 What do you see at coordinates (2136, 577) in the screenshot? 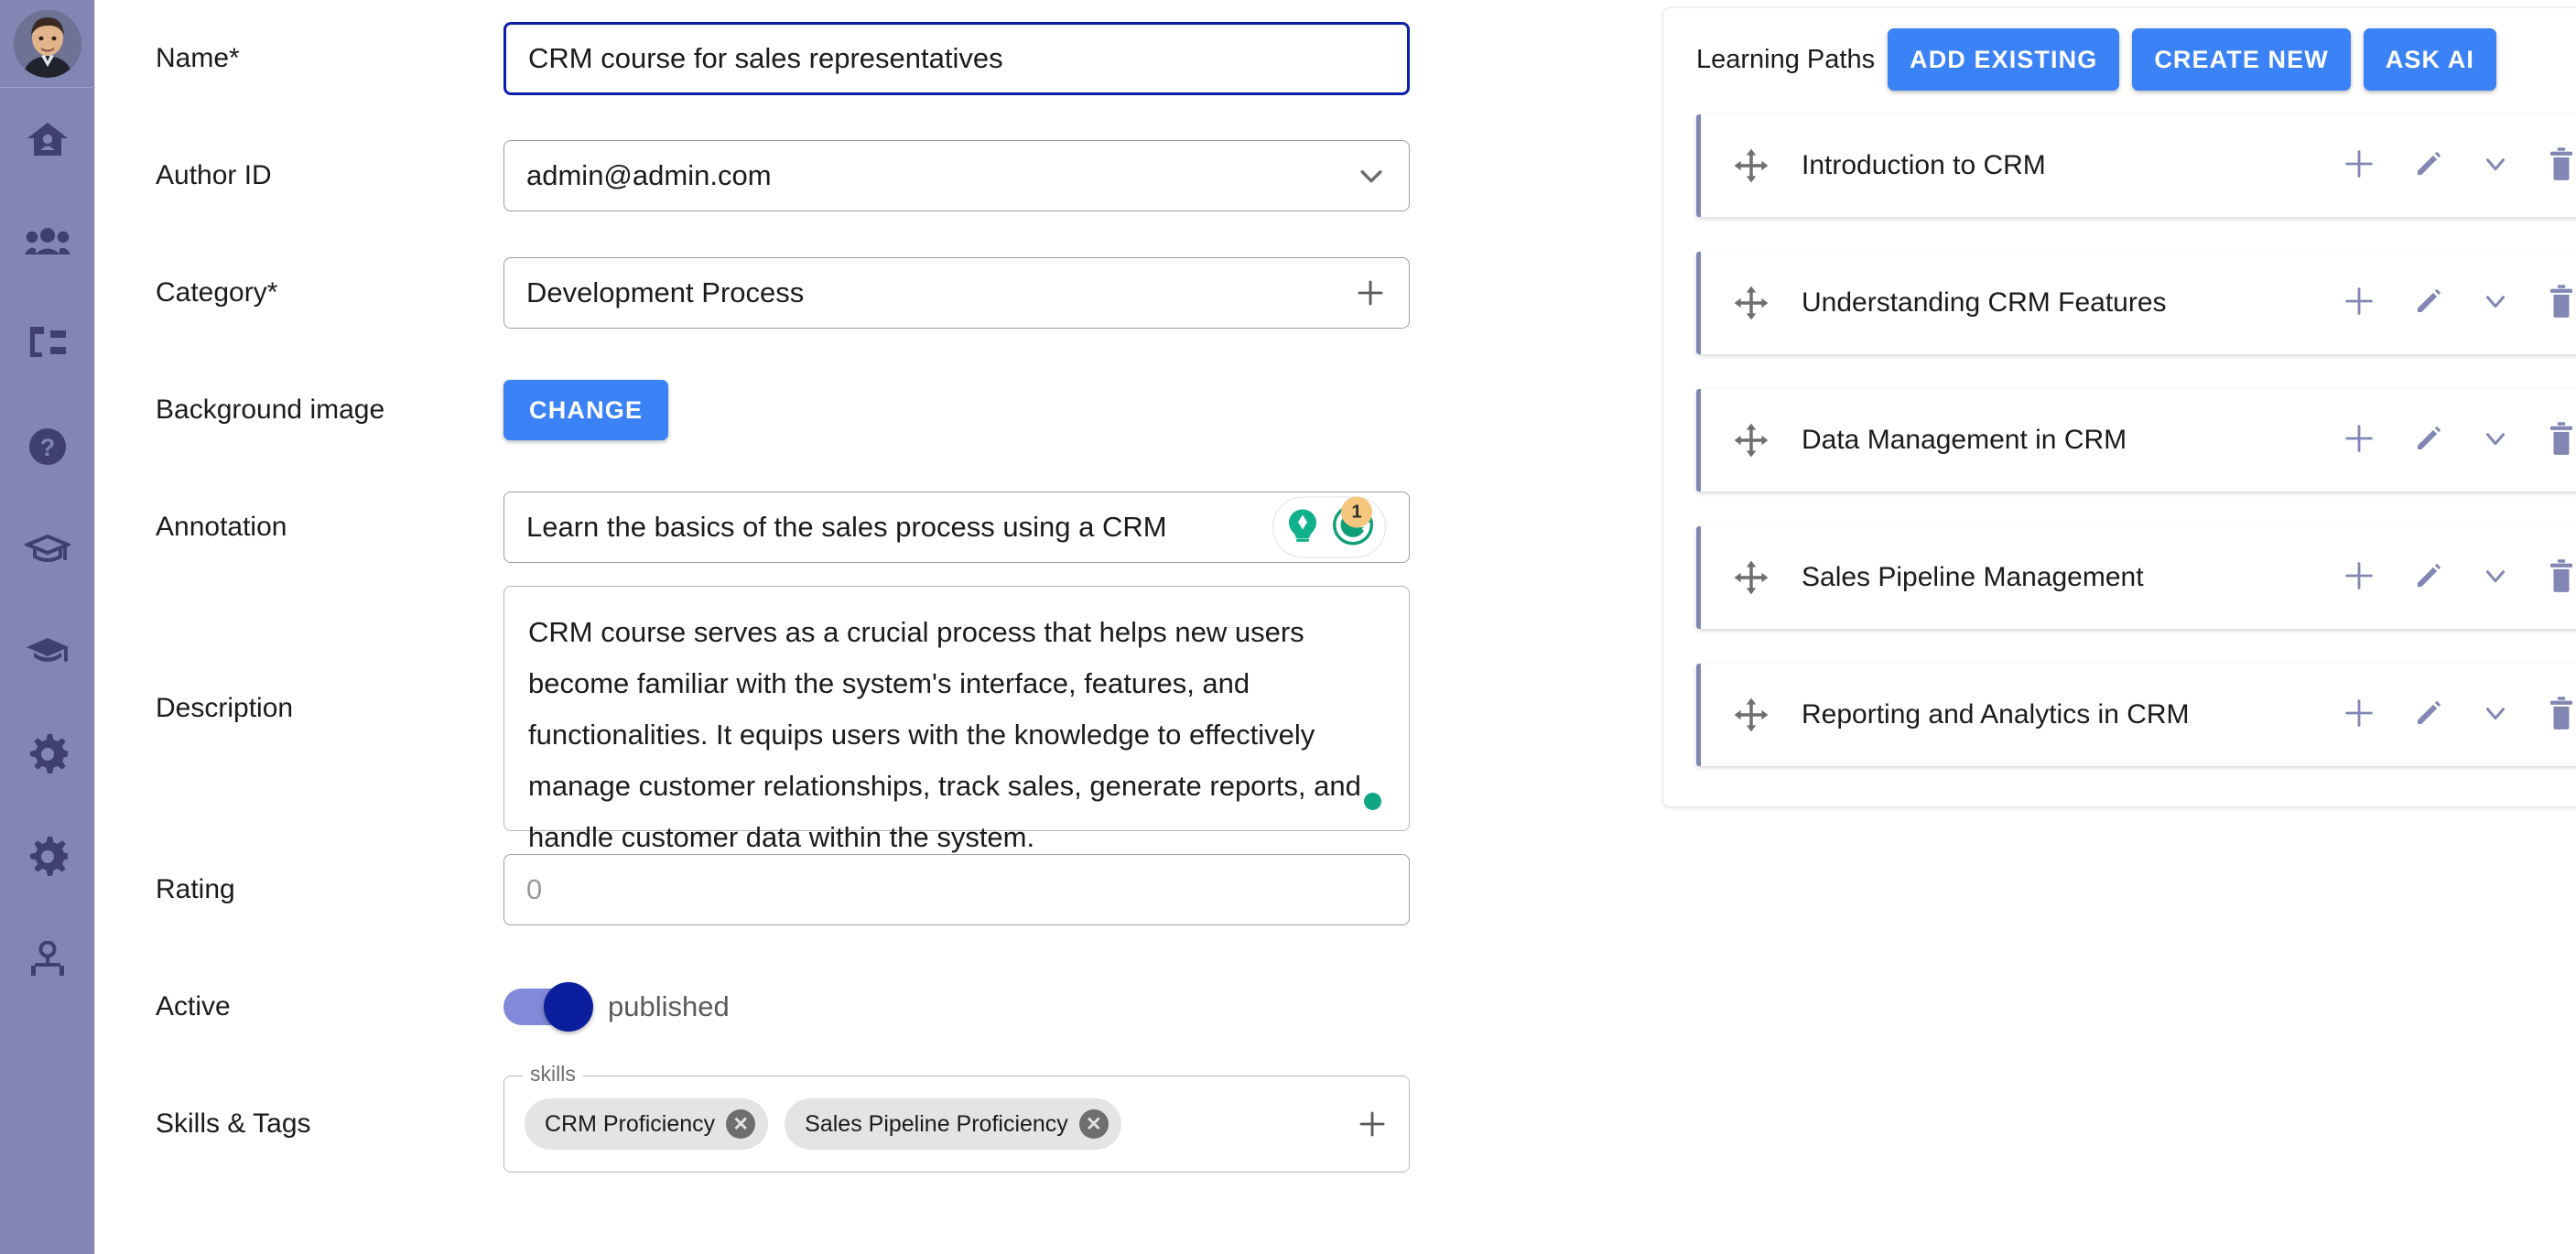
I see `learning-path-row: Sales Pipeline Management` at bounding box center [2136, 577].